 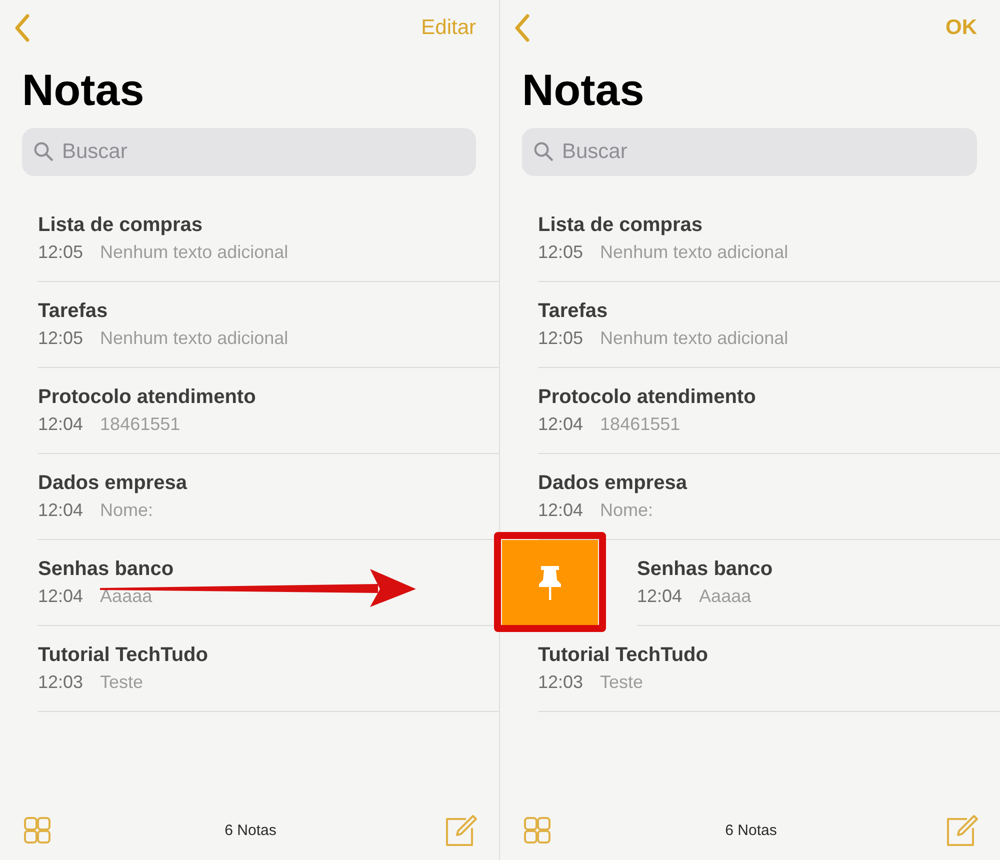 I want to click on note-item: Dados empresa 12:04 Nome:, so click(x=268, y=497).